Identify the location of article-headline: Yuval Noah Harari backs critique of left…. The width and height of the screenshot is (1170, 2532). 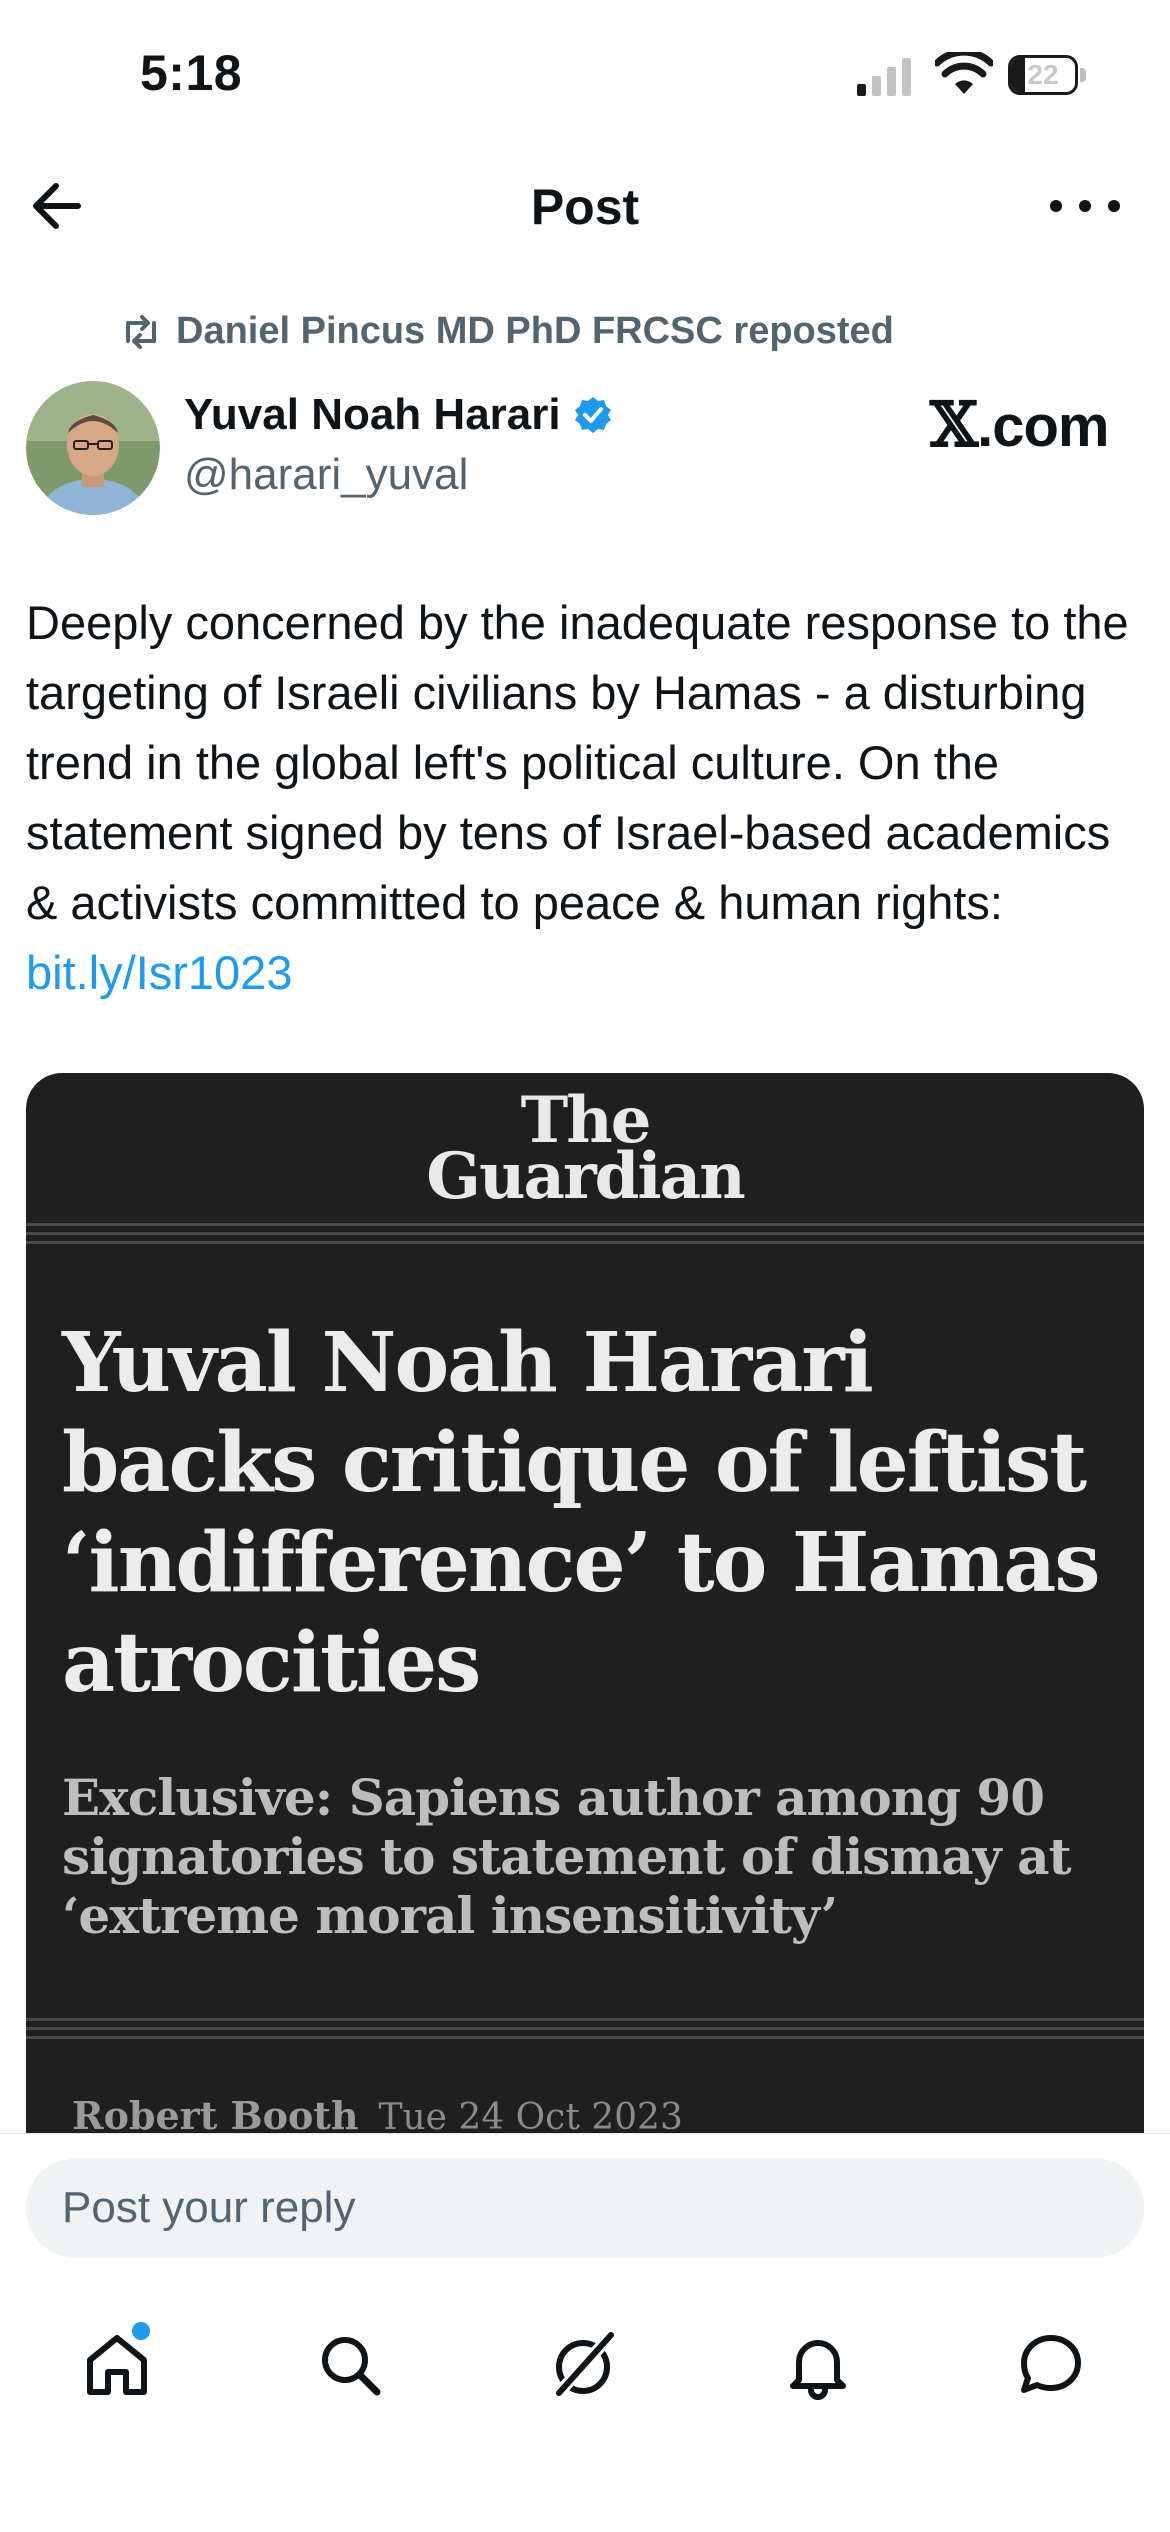
(581, 1513).